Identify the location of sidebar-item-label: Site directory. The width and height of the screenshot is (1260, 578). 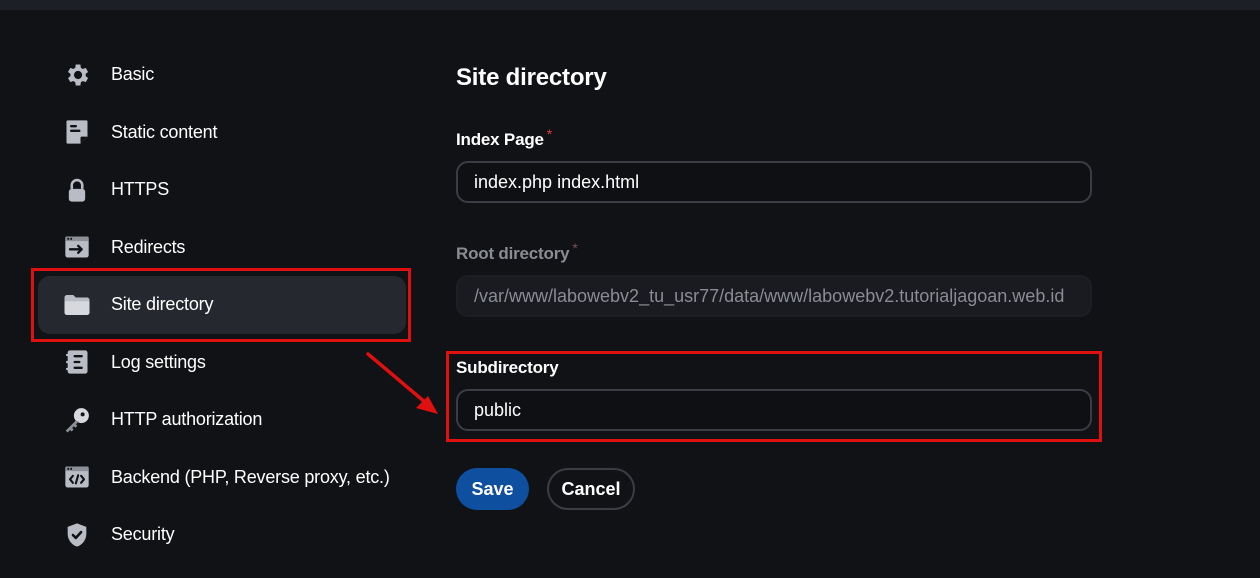
(162, 304).